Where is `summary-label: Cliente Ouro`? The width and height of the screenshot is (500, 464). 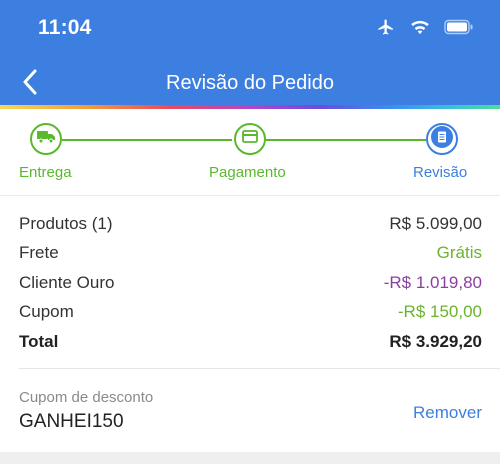
summary-label: Cliente Ouro is located at coordinates (67, 282).